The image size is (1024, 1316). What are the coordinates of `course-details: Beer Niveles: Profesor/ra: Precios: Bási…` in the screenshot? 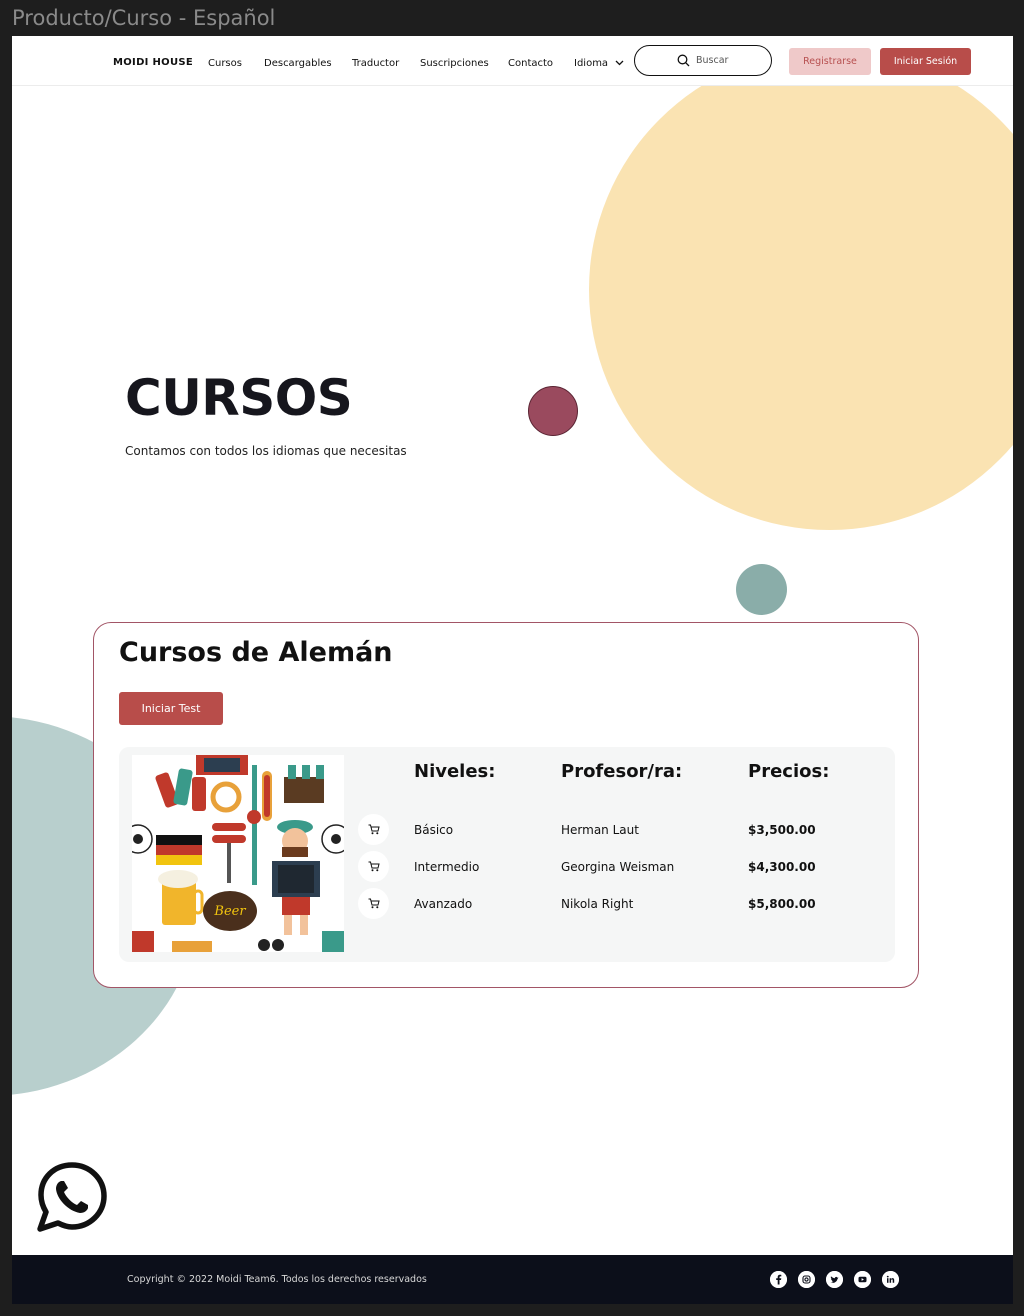 It's located at (507, 854).